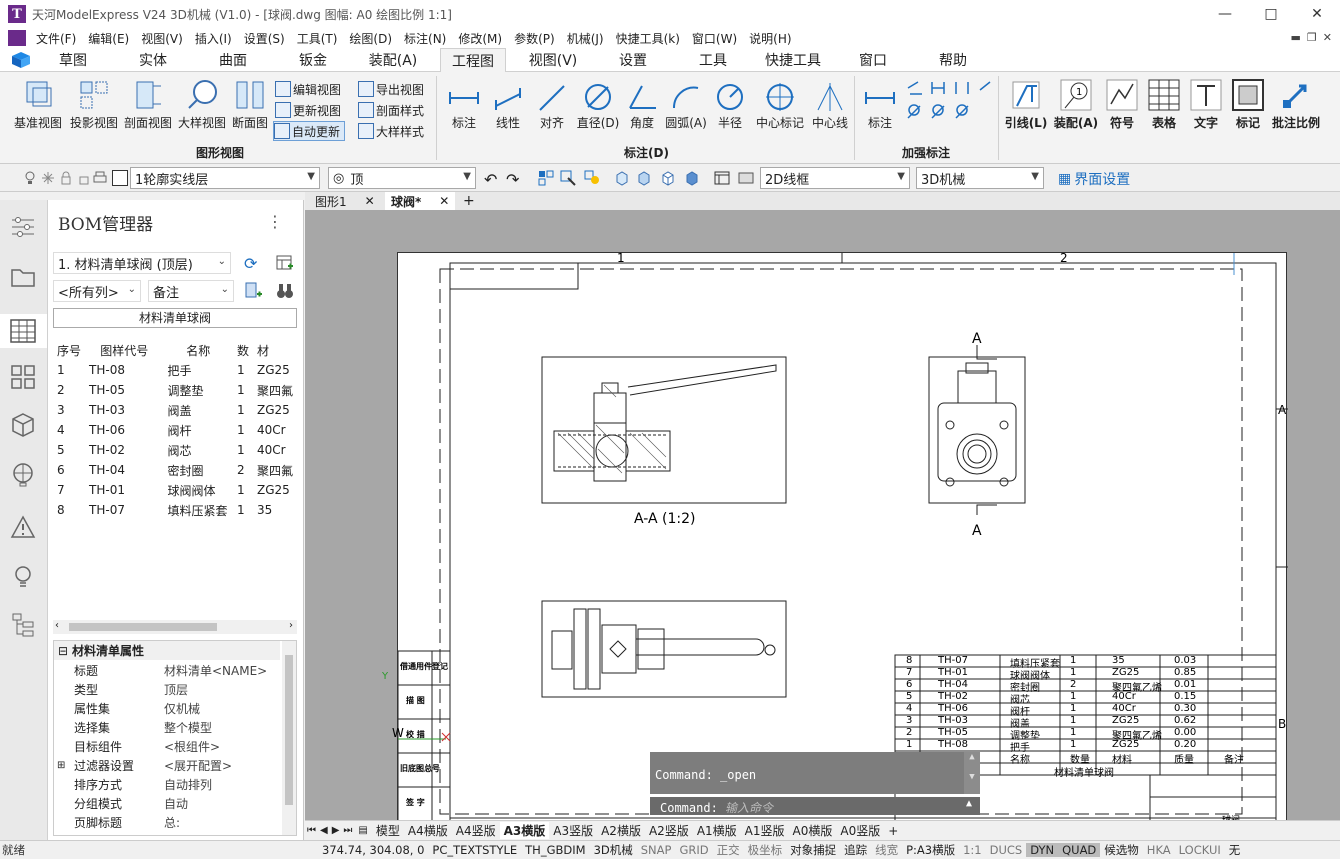 The image size is (1340, 859). I want to click on menu-modify: 修改(M), so click(480, 38).